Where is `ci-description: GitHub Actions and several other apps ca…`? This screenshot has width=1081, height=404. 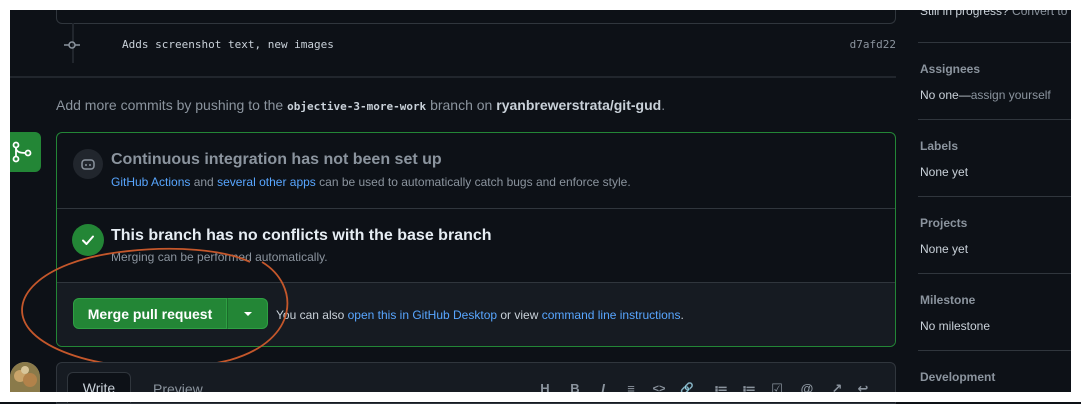 ci-description: GitHub Actions and several other apps ca… is located at coordinates (371, 182).